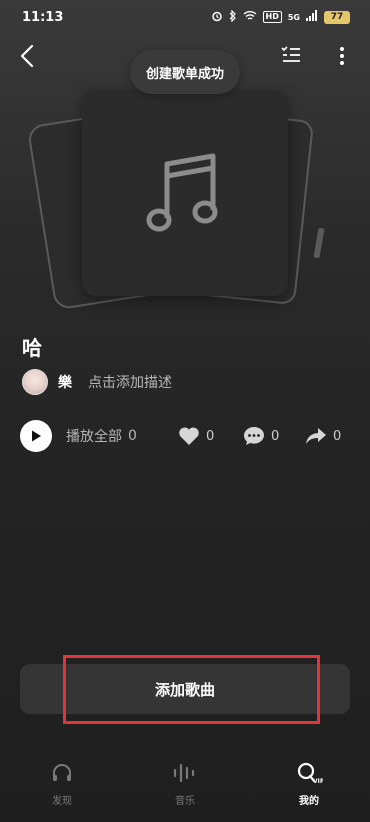 Image resolution: width=370 pixels, height=822 pixels. I want to click on tab-discover: 发现, so click(62, 784).